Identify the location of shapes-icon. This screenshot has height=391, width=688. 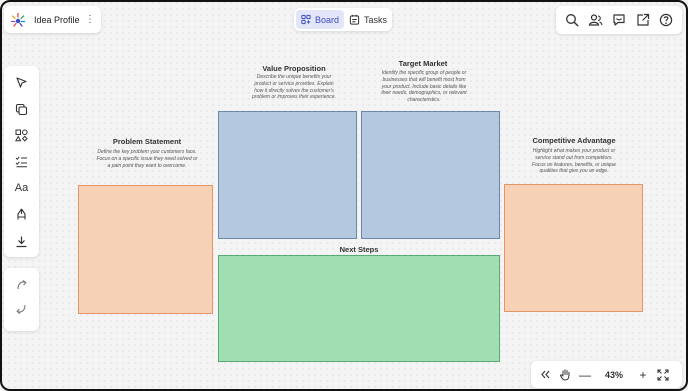
(21, 135).